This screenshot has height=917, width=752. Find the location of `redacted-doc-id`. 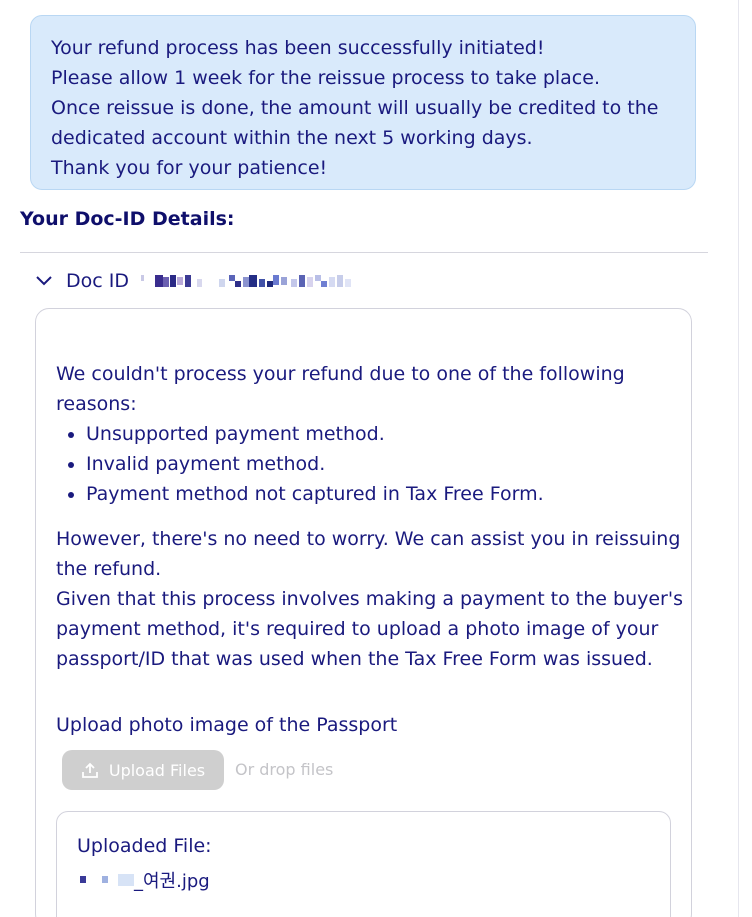

redacted-doc-id is located at coordinates (245, 281).